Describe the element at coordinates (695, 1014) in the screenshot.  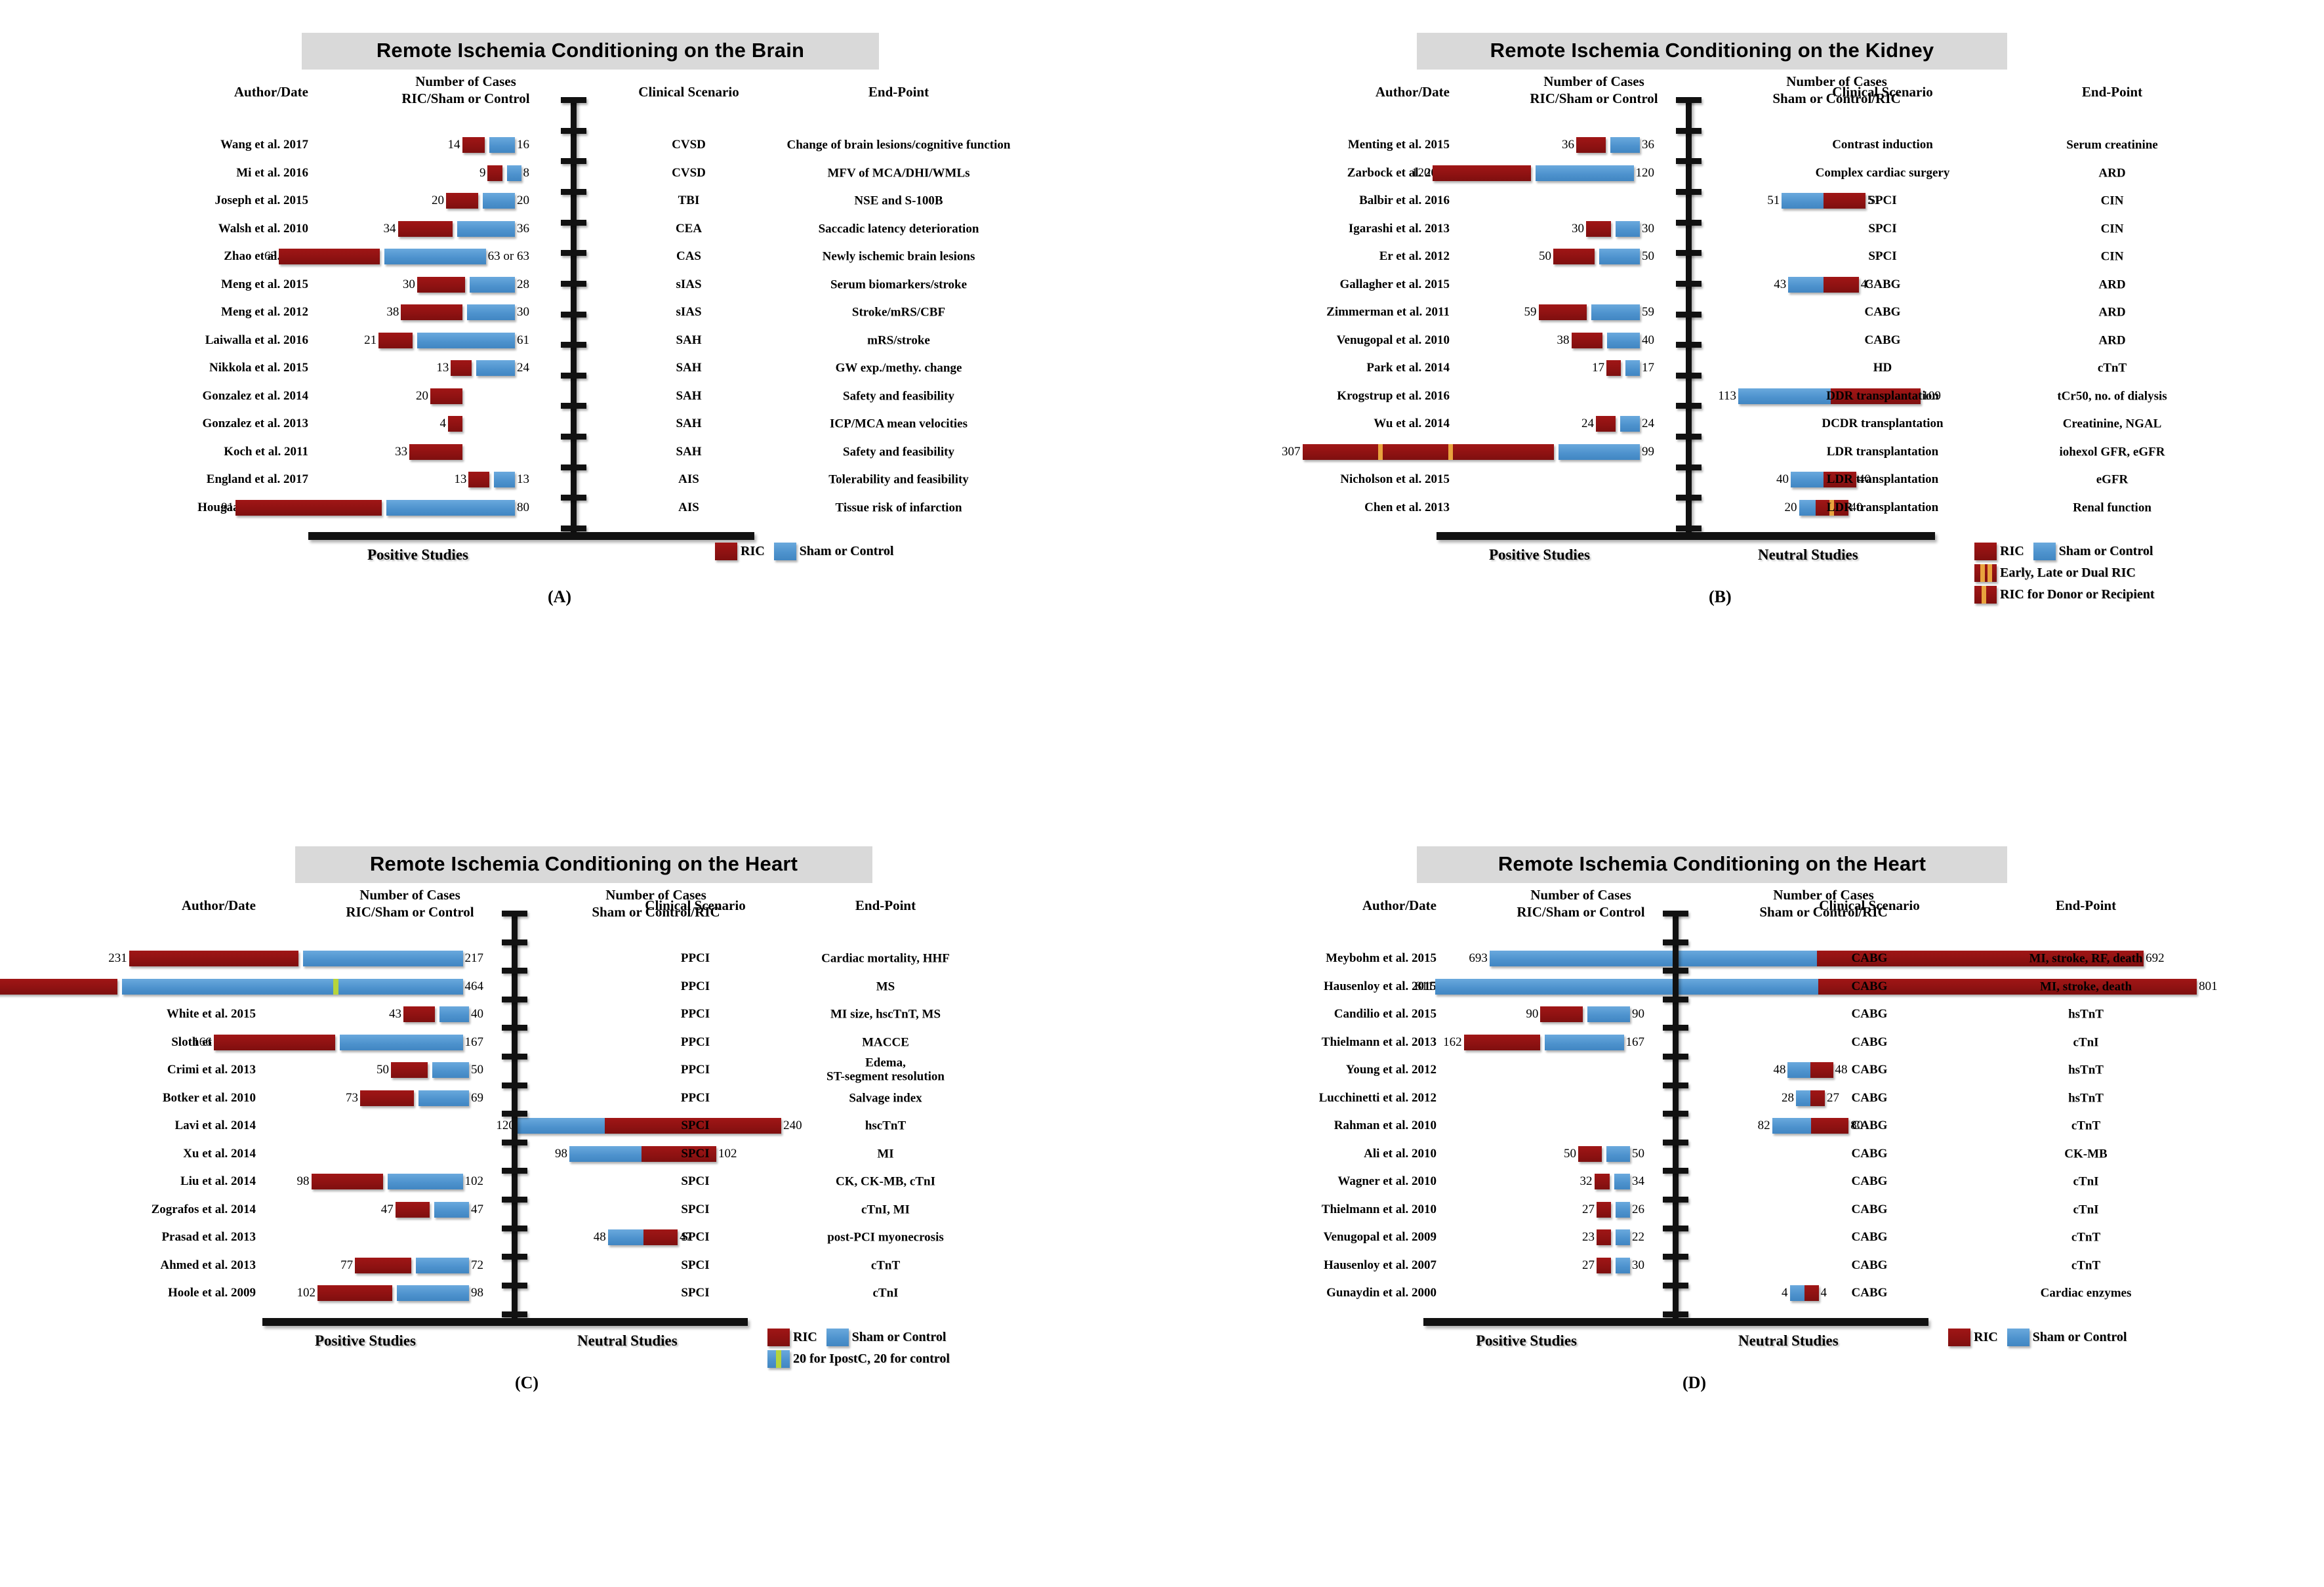
I see `row-clinical-scenario: PPCI` at that location.